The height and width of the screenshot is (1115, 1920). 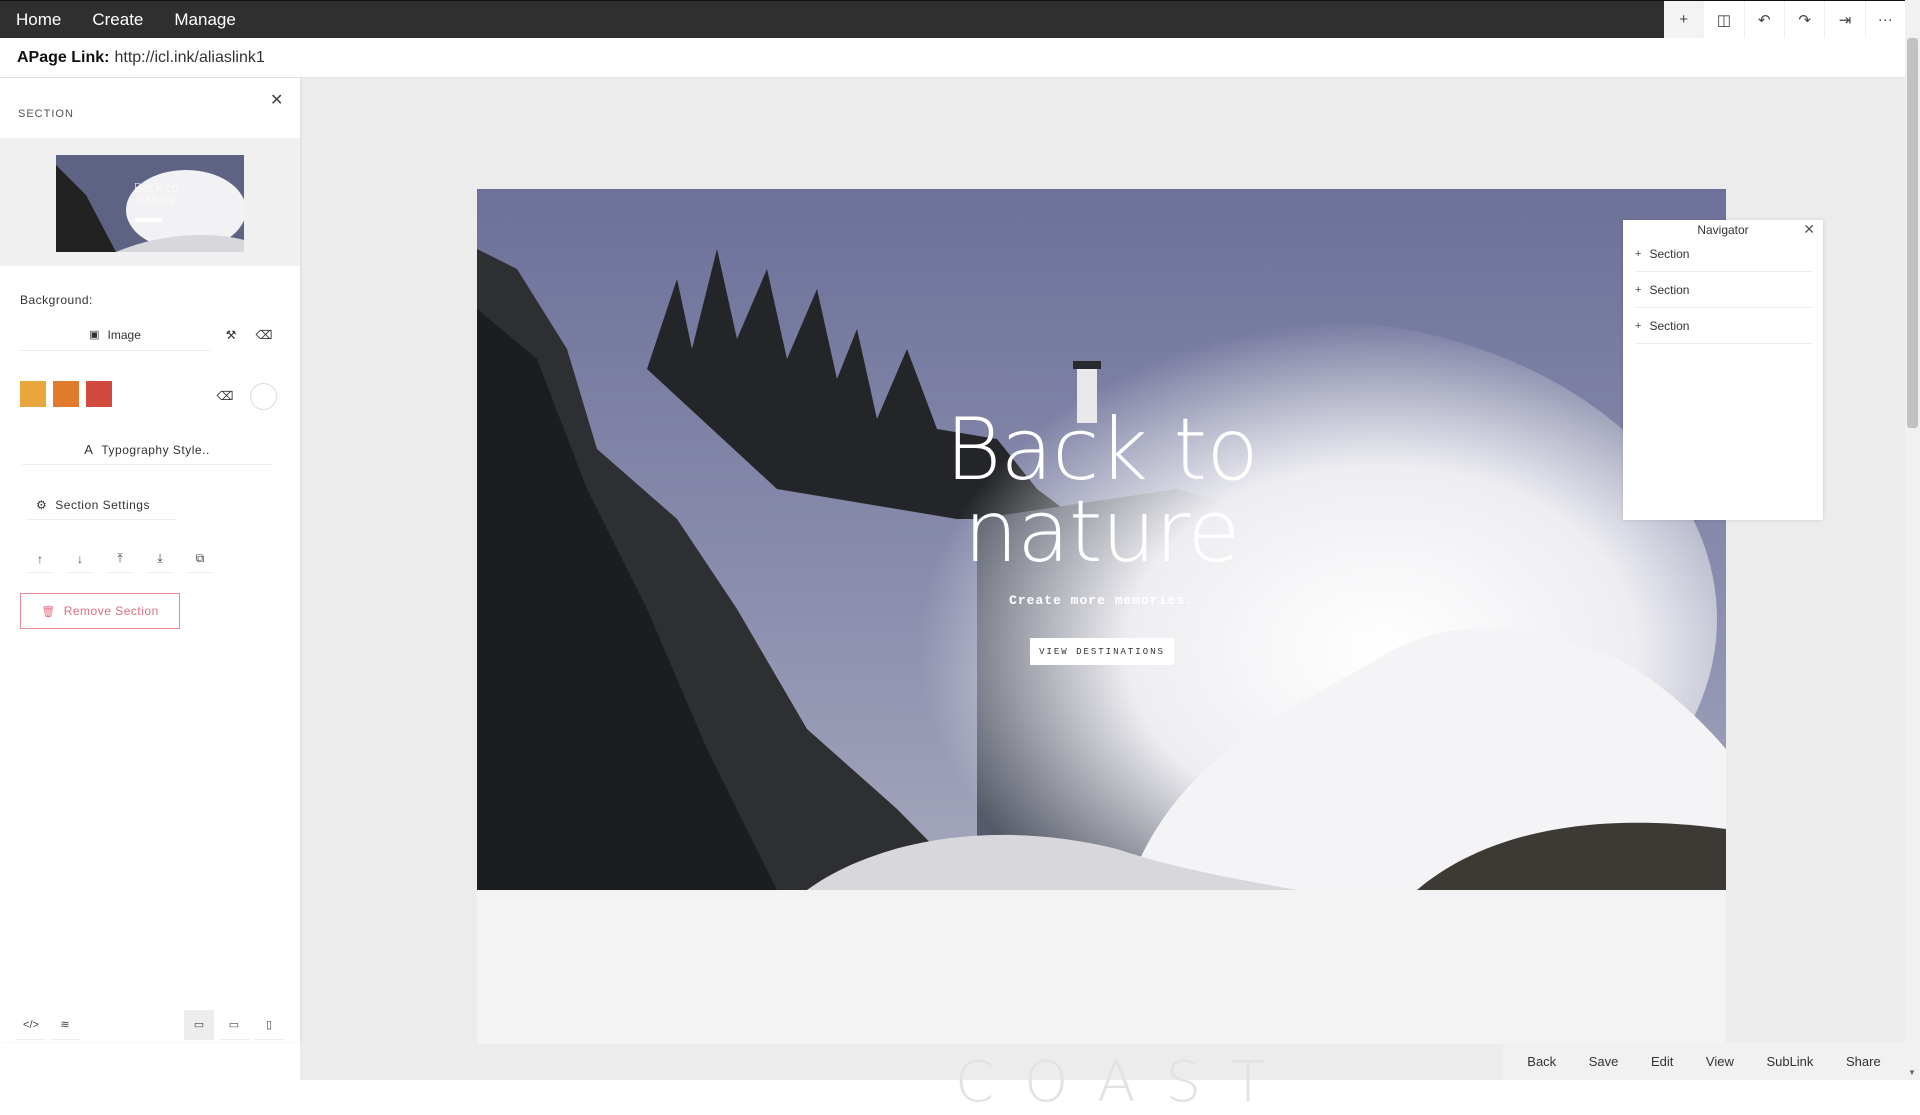 What do you see at coordinates (33, 394) in the screenshot?
I see `color-swatch-yellow` at bounding box center [33, 394].